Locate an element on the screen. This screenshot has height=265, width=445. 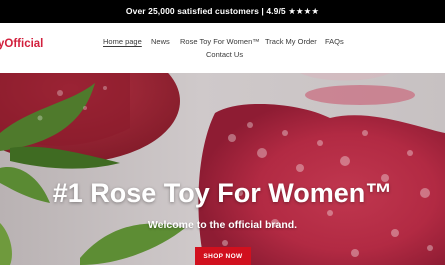
site-logo: yOfficial is located at coordinates (21, 44).